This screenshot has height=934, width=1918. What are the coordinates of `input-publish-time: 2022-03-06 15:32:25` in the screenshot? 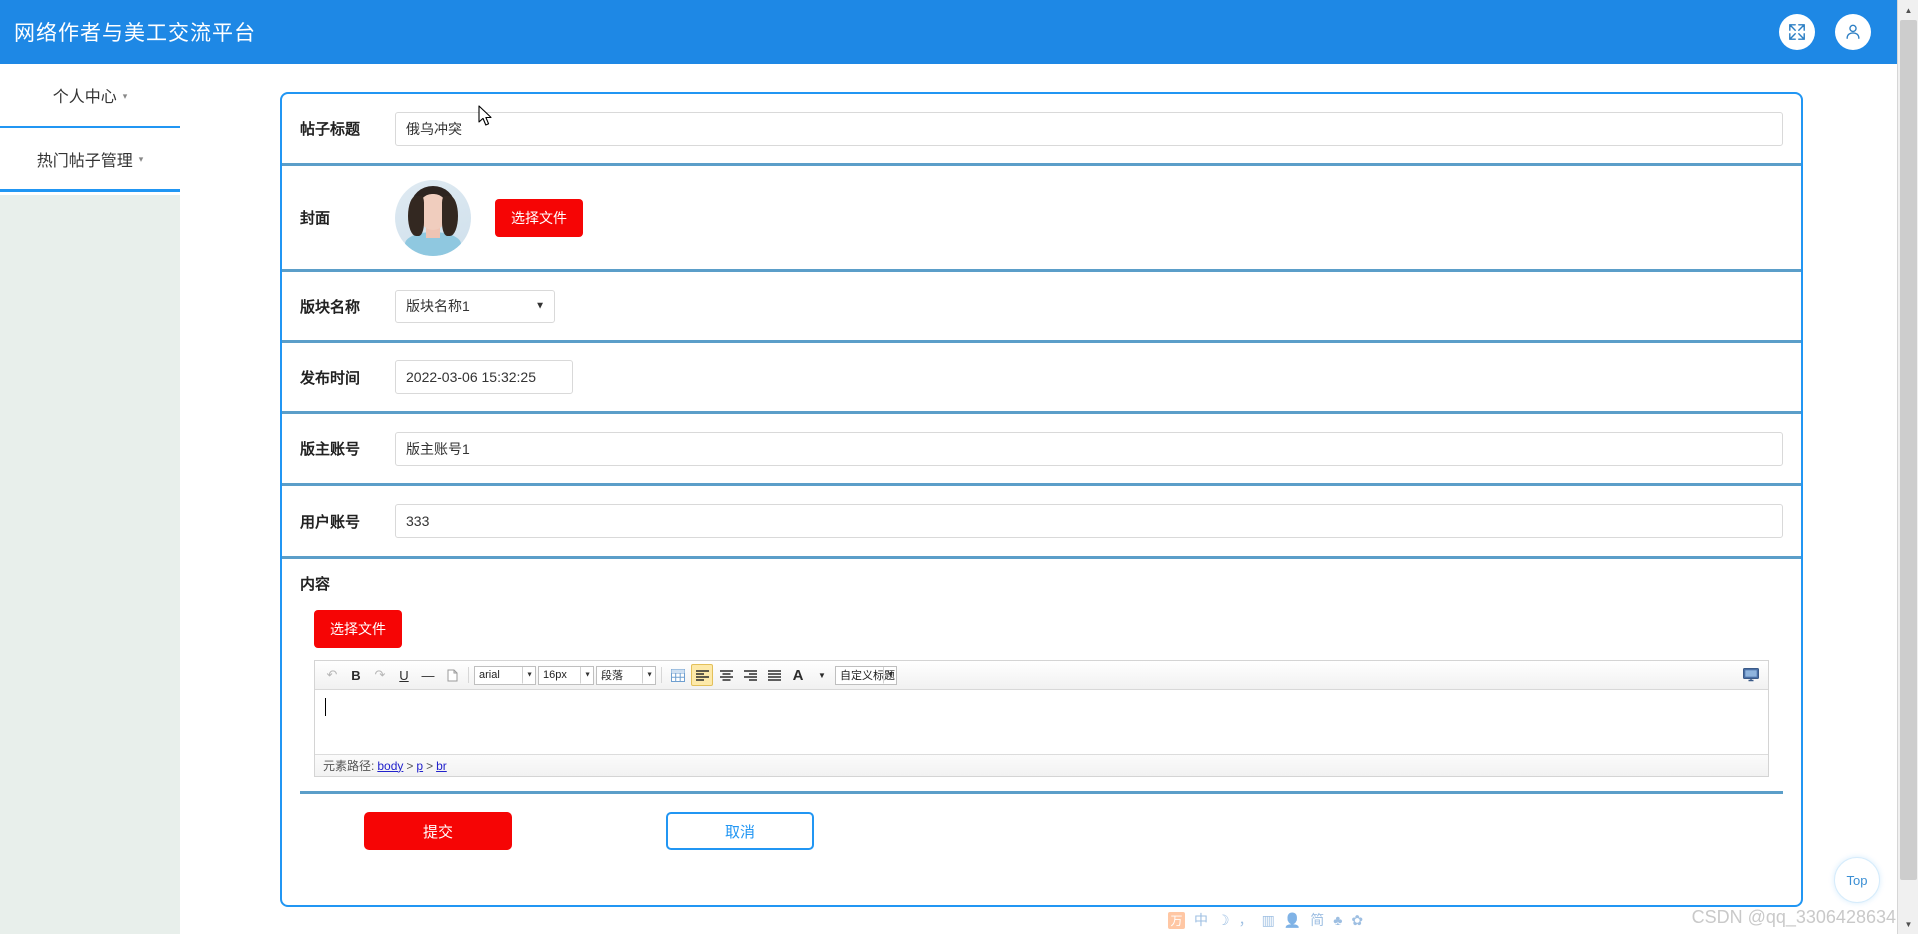 It's located at (484, 377).